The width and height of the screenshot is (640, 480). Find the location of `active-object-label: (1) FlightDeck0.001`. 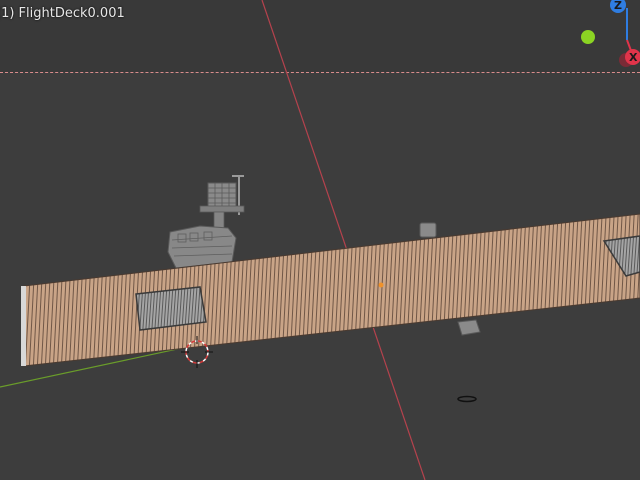

active-object-label: (1) FlightDeck0.001 is located at coordinates (62, 13).